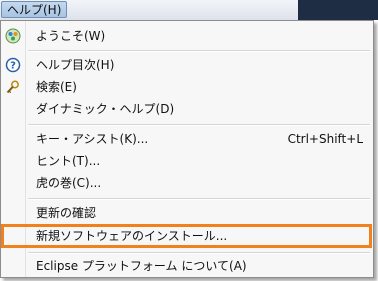 Image resolution: width=378 pixels, height=281 pixels. I want to click on menu-item-label: ダイナミック・ヘルプ(D), so click(105, 109).